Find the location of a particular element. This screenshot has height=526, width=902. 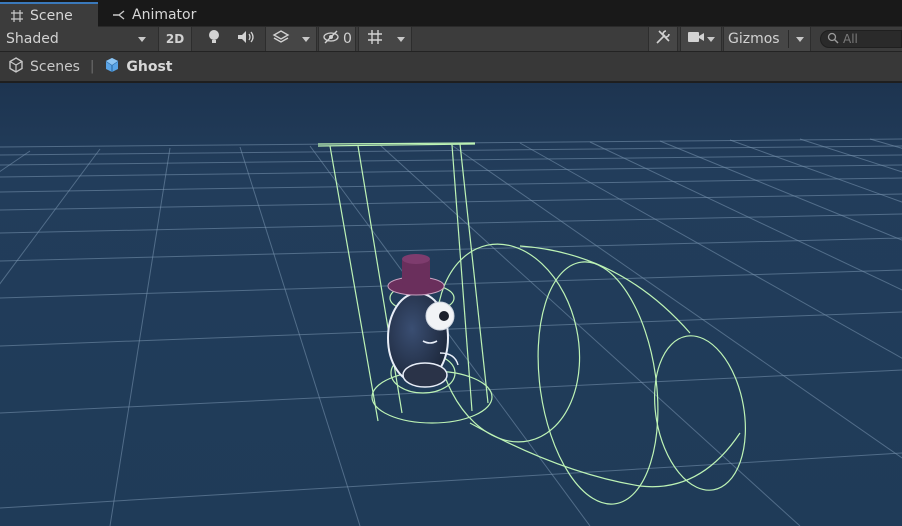

tab-scene: Scene is located at coordinates (49, 14).